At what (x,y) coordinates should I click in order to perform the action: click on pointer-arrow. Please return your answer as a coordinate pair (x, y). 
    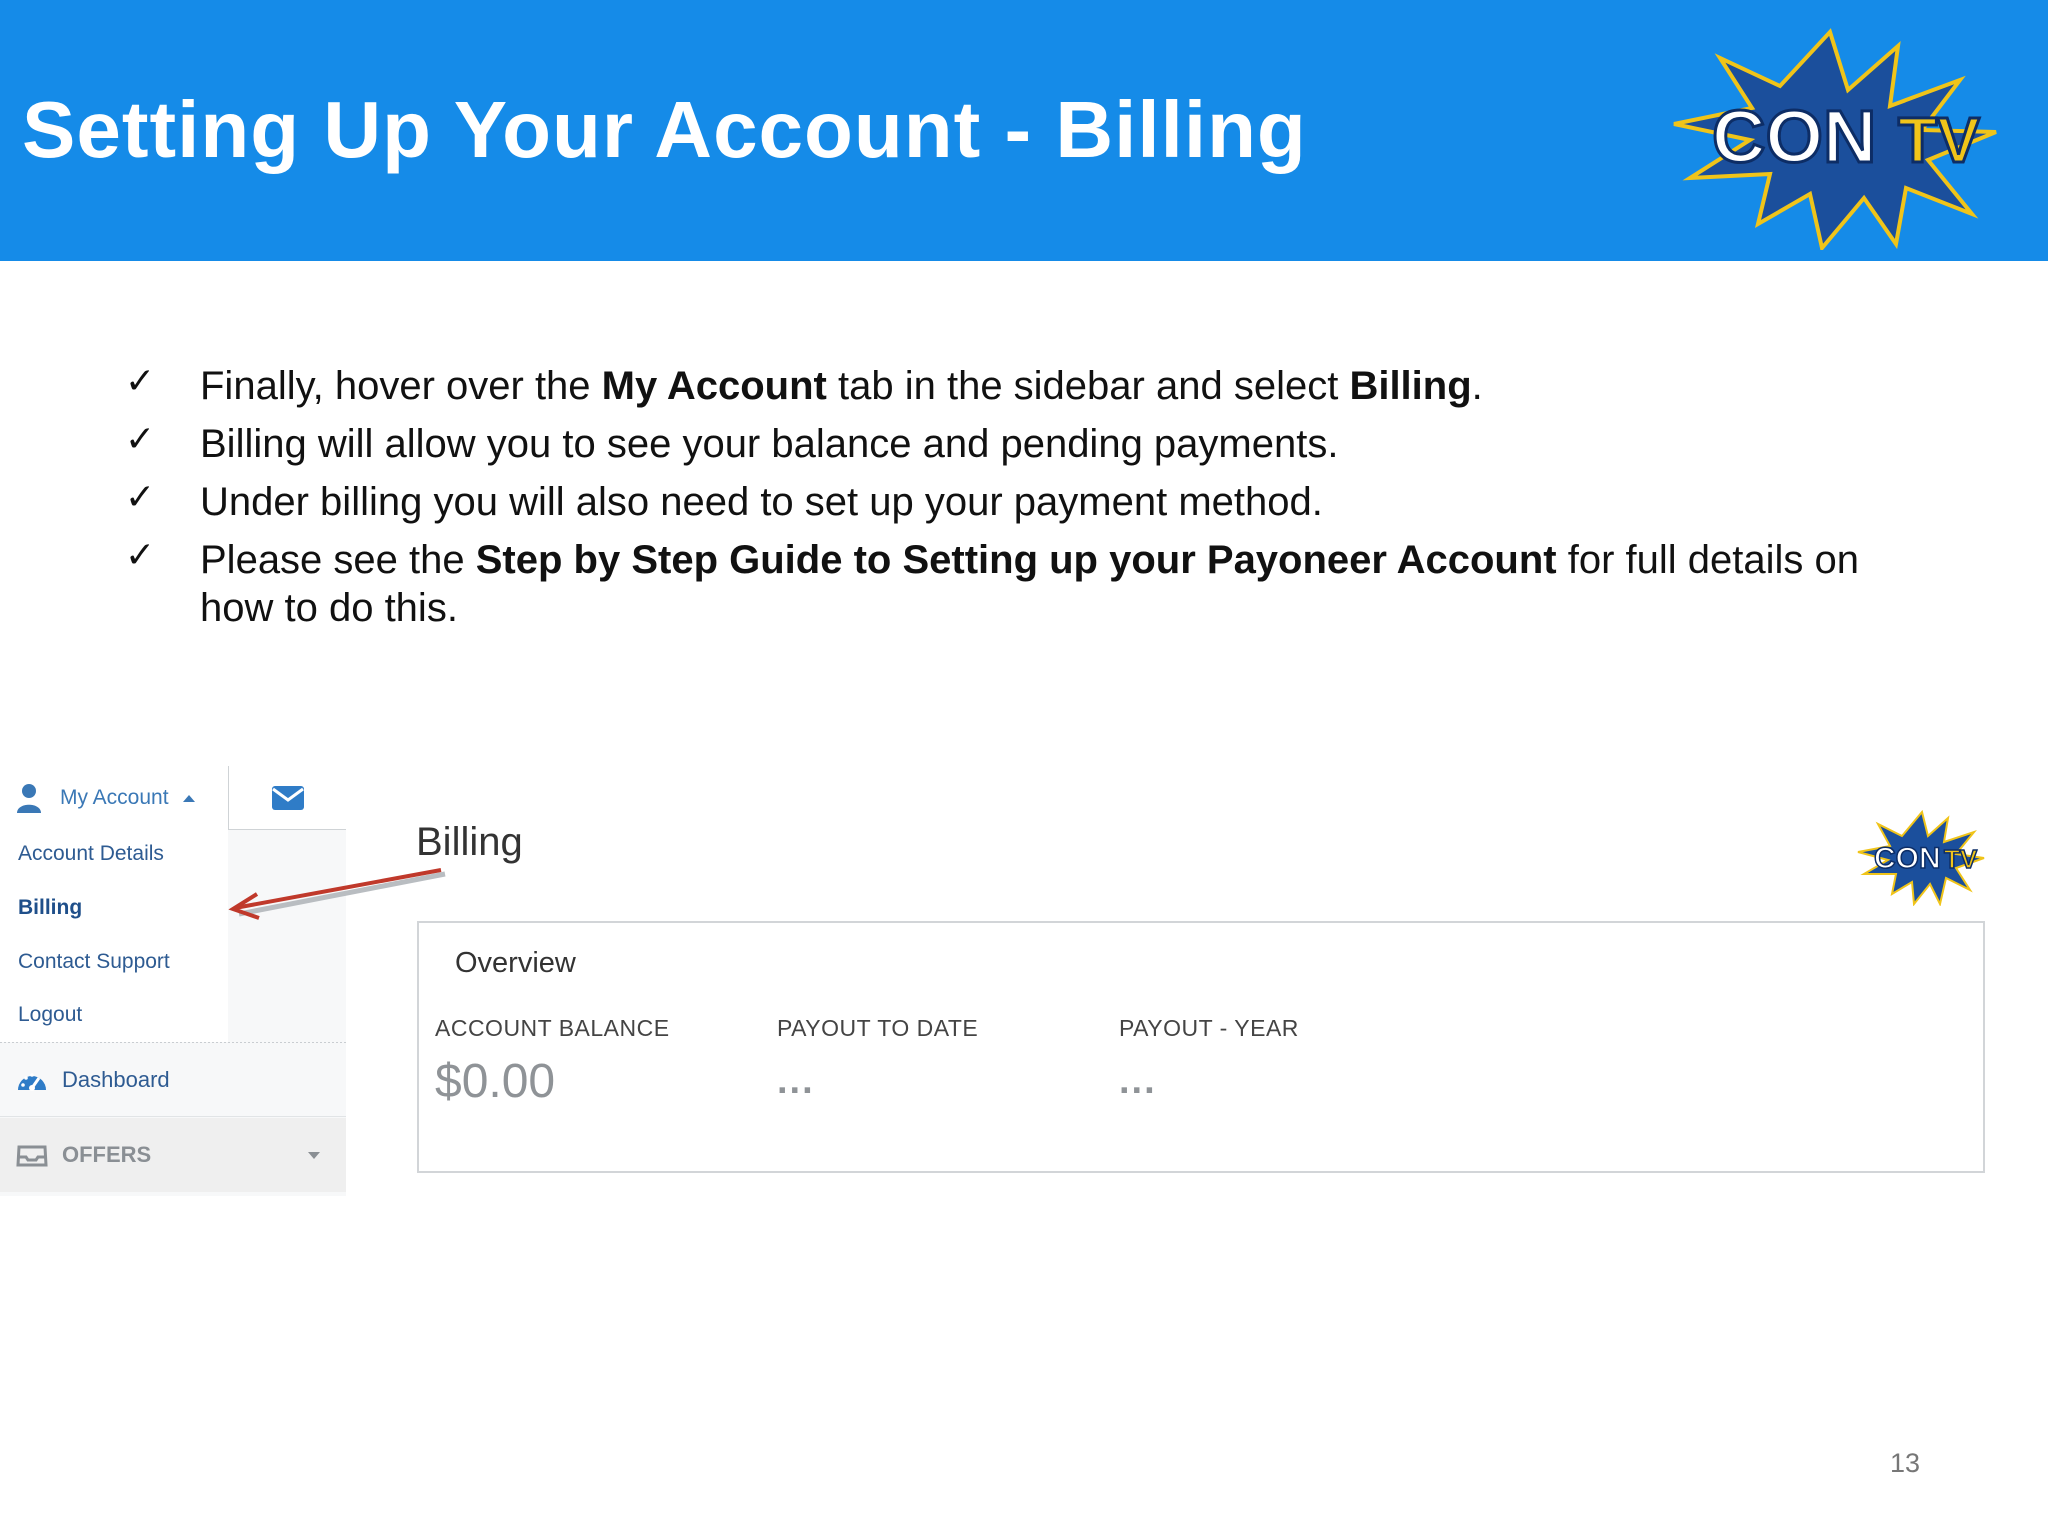
    Looking at the image, I should click on (337, 894).